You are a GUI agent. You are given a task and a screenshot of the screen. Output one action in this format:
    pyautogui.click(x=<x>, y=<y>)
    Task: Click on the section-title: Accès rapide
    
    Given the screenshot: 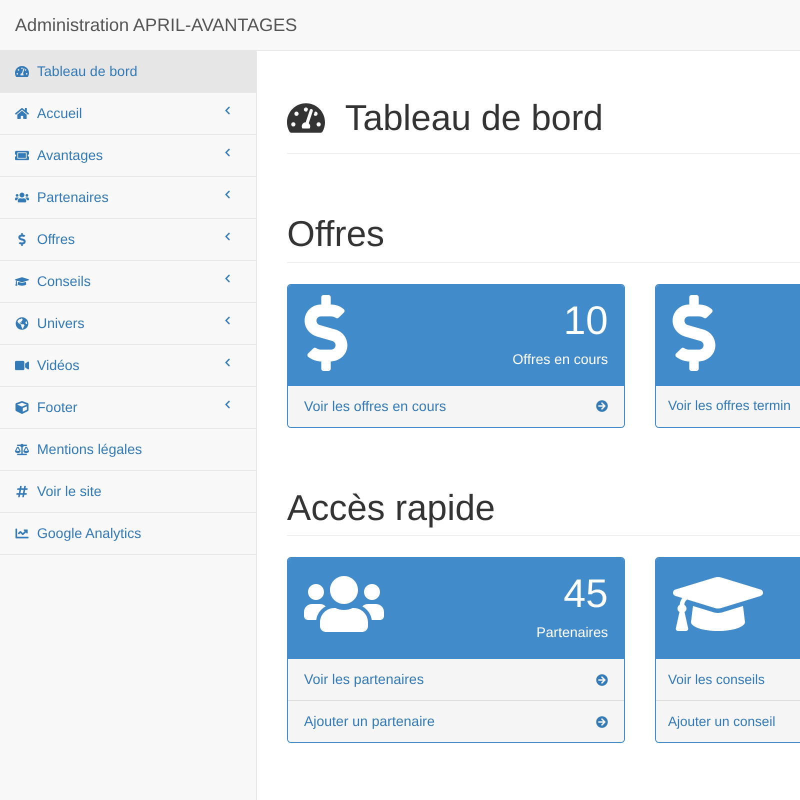 What is the action you would take?
    pyautogui.click(x=543, y=512)
    